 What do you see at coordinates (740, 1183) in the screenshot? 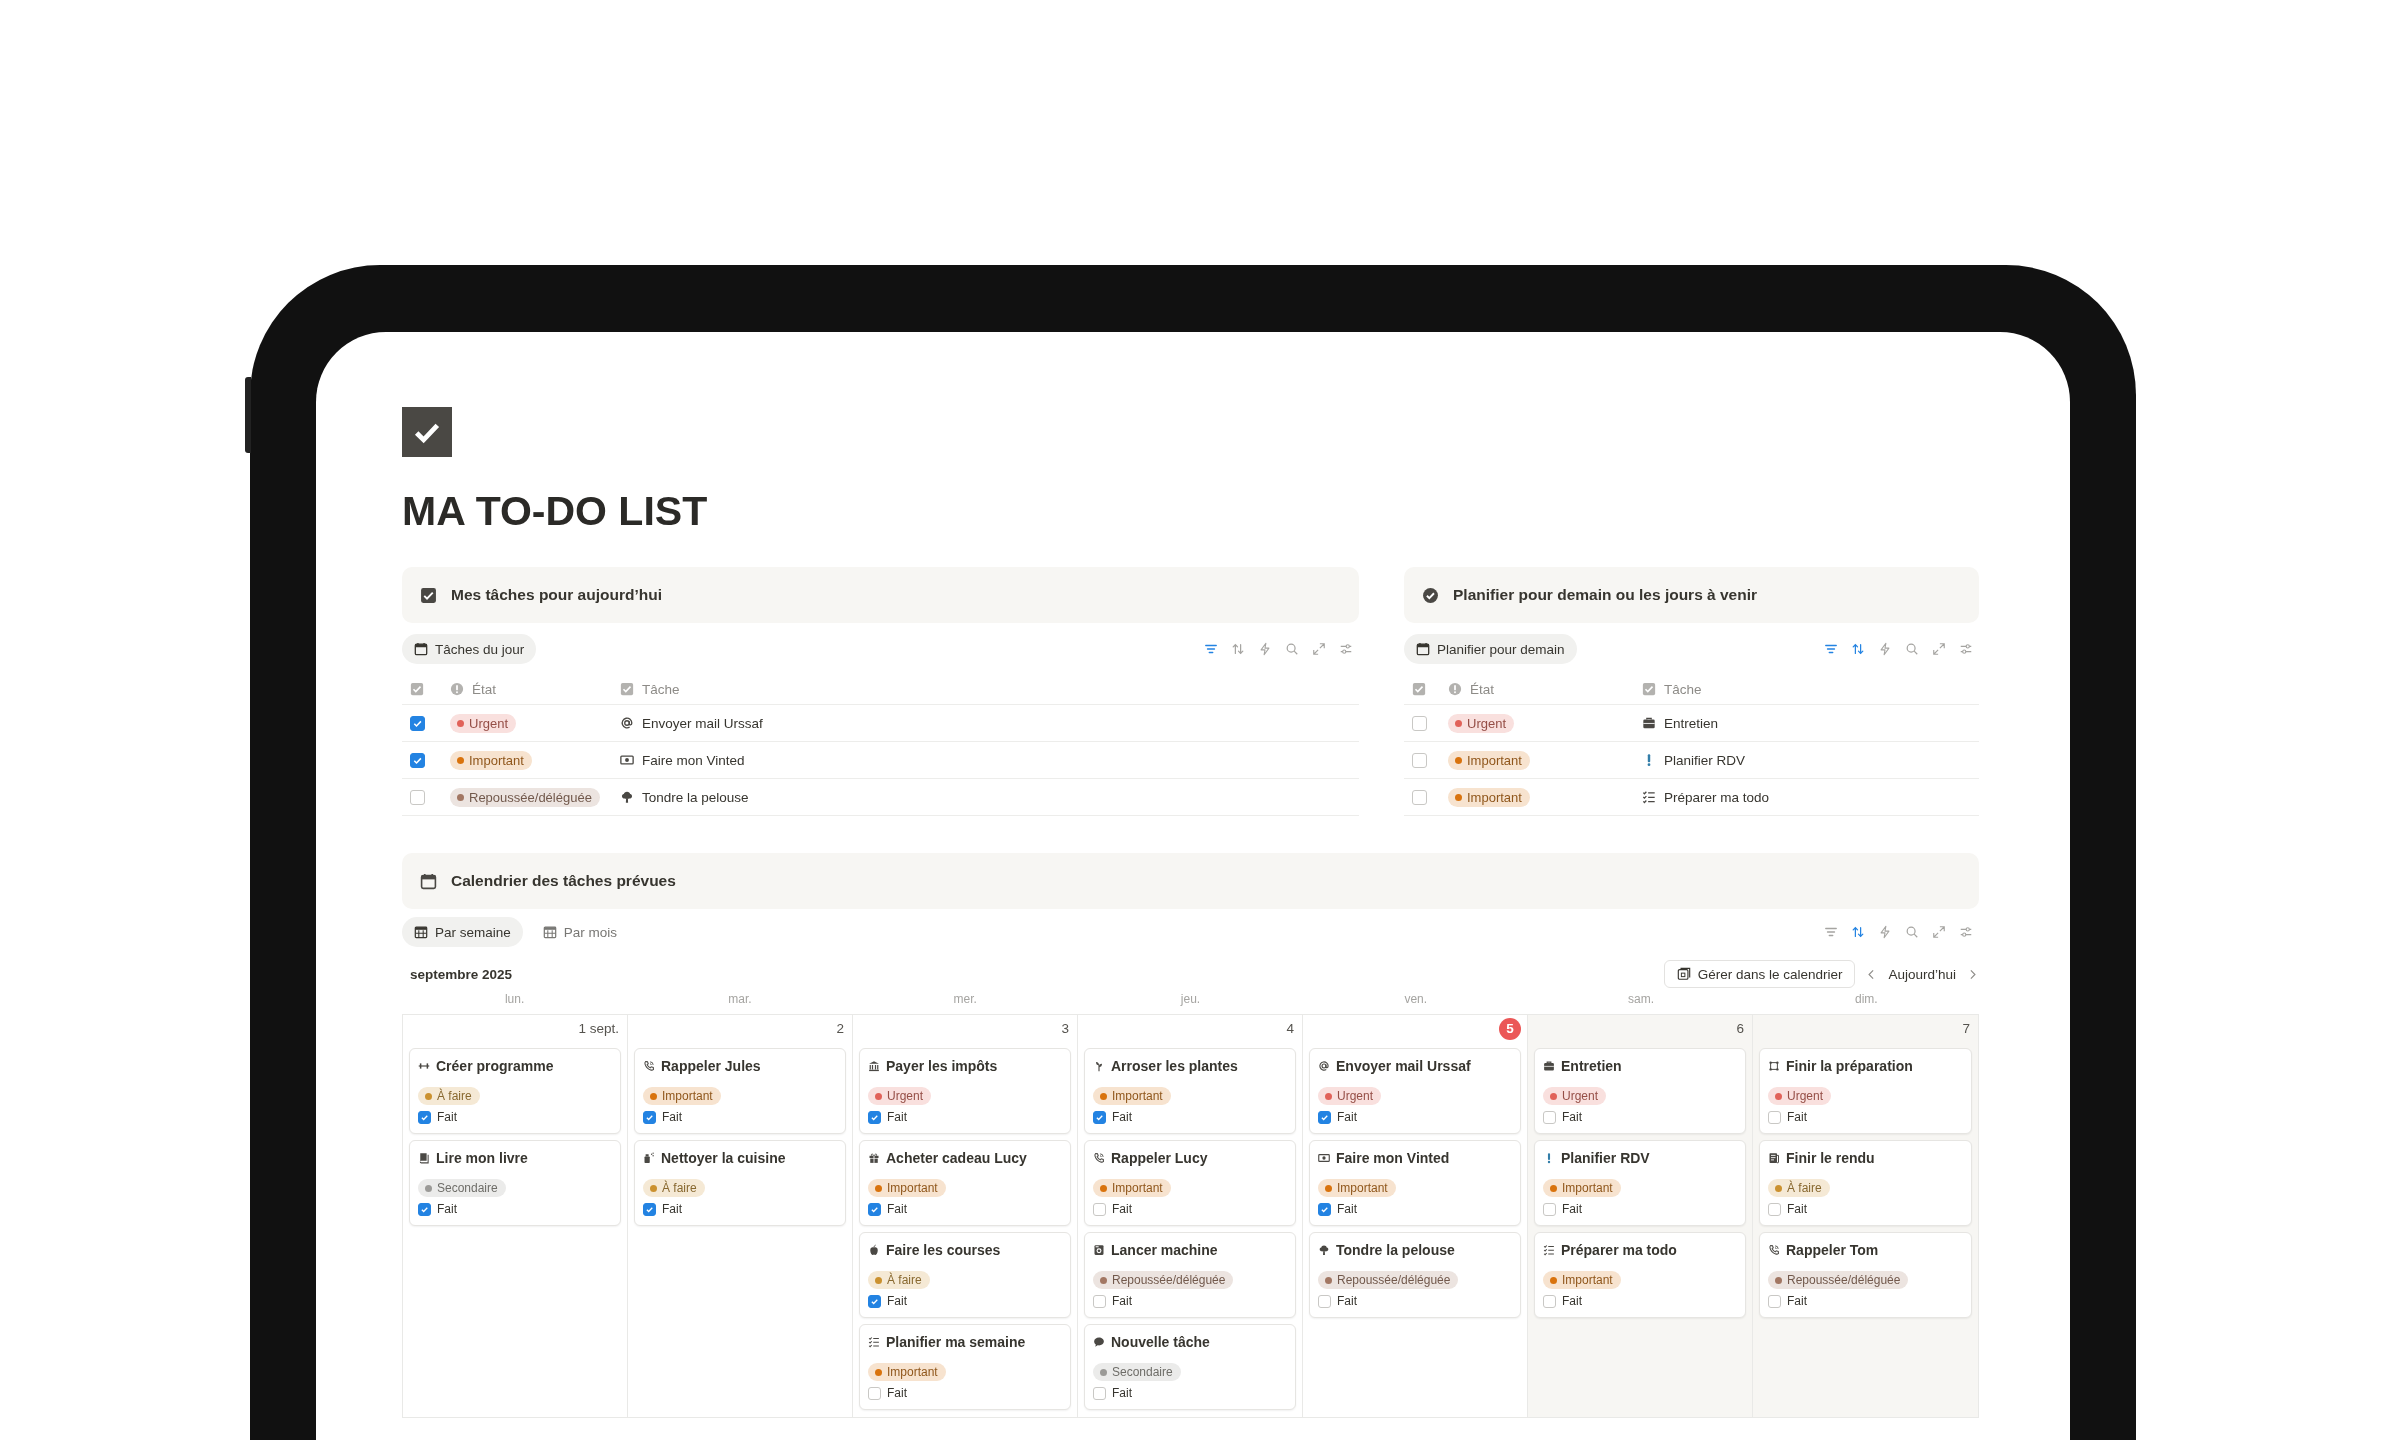
I see `task-card: Nettoyer la cuisine À faire Fait` at bounding box center [740, 1183].